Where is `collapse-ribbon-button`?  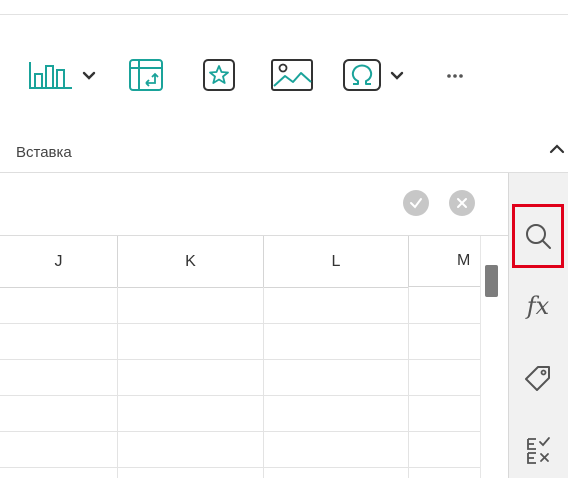 collapse-ribbon-button is located at coordinates (557, 149).